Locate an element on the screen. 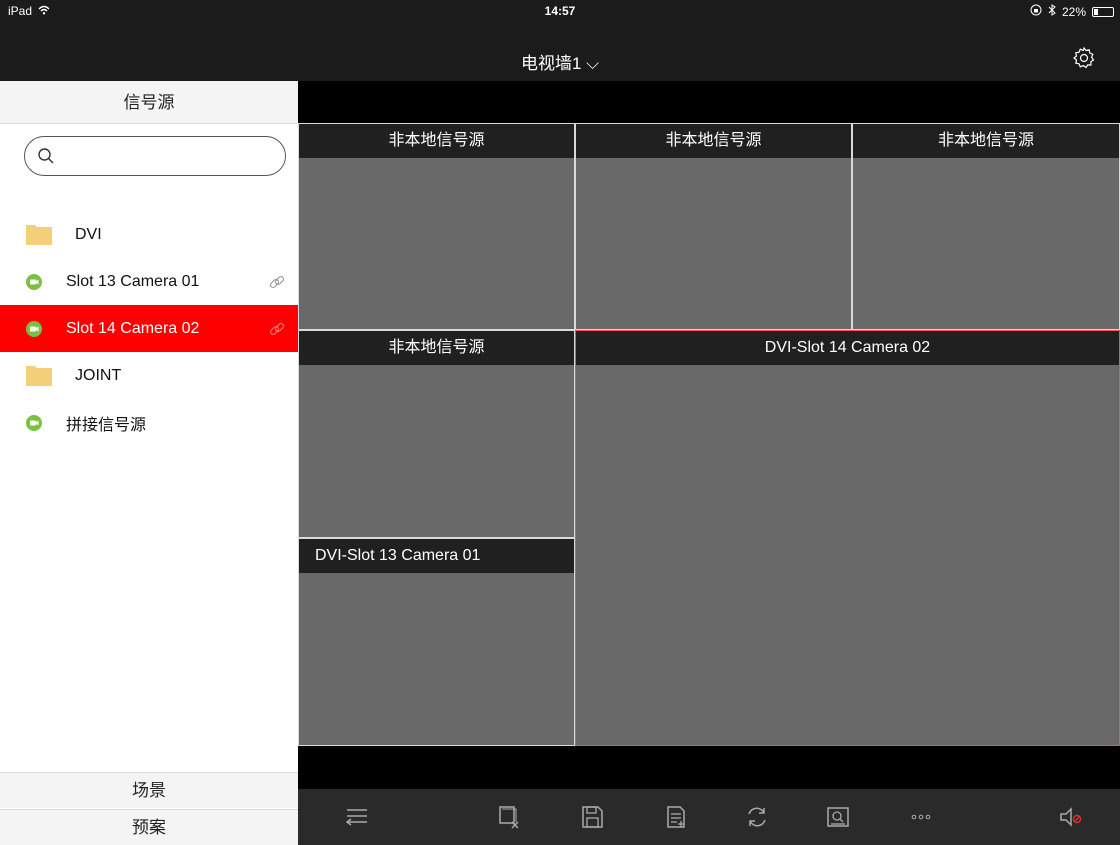  source-tree: DVI Slot 13 Camera 01 Slot 14 Camera 02 is located at coordinates (149, 328).